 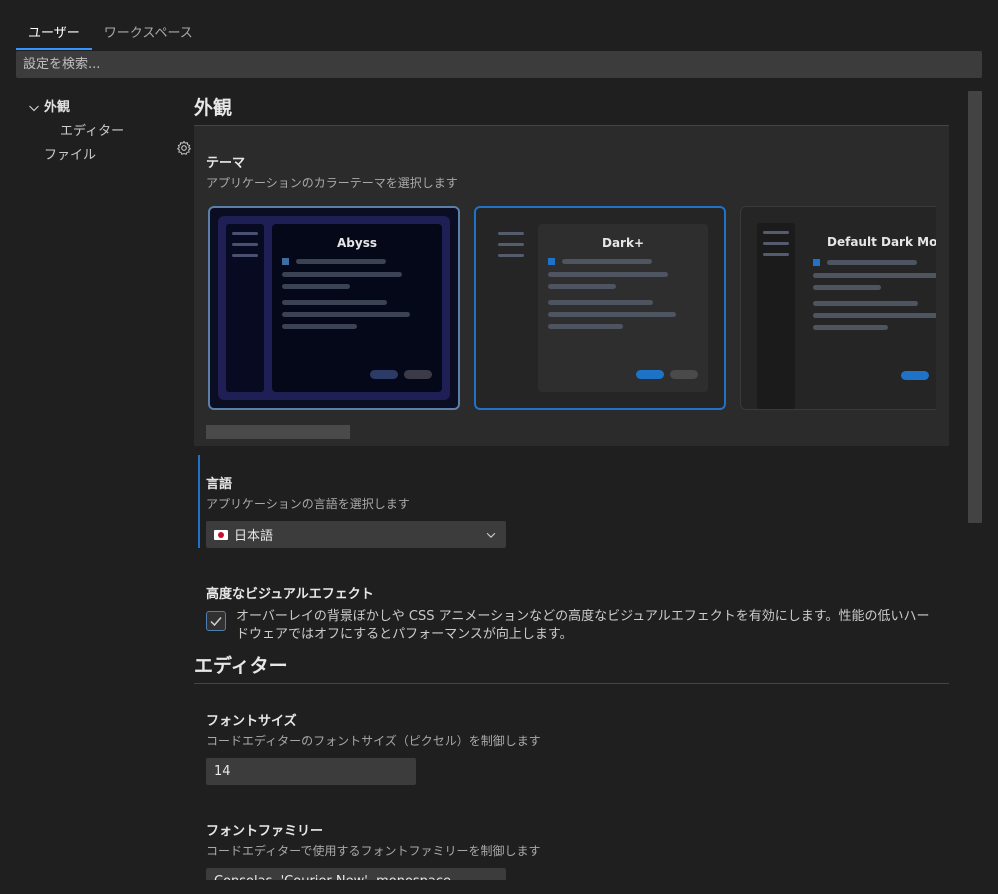 I want to click on theme-preview-pane: Default Dark Modern, so click(x=873, y=316).